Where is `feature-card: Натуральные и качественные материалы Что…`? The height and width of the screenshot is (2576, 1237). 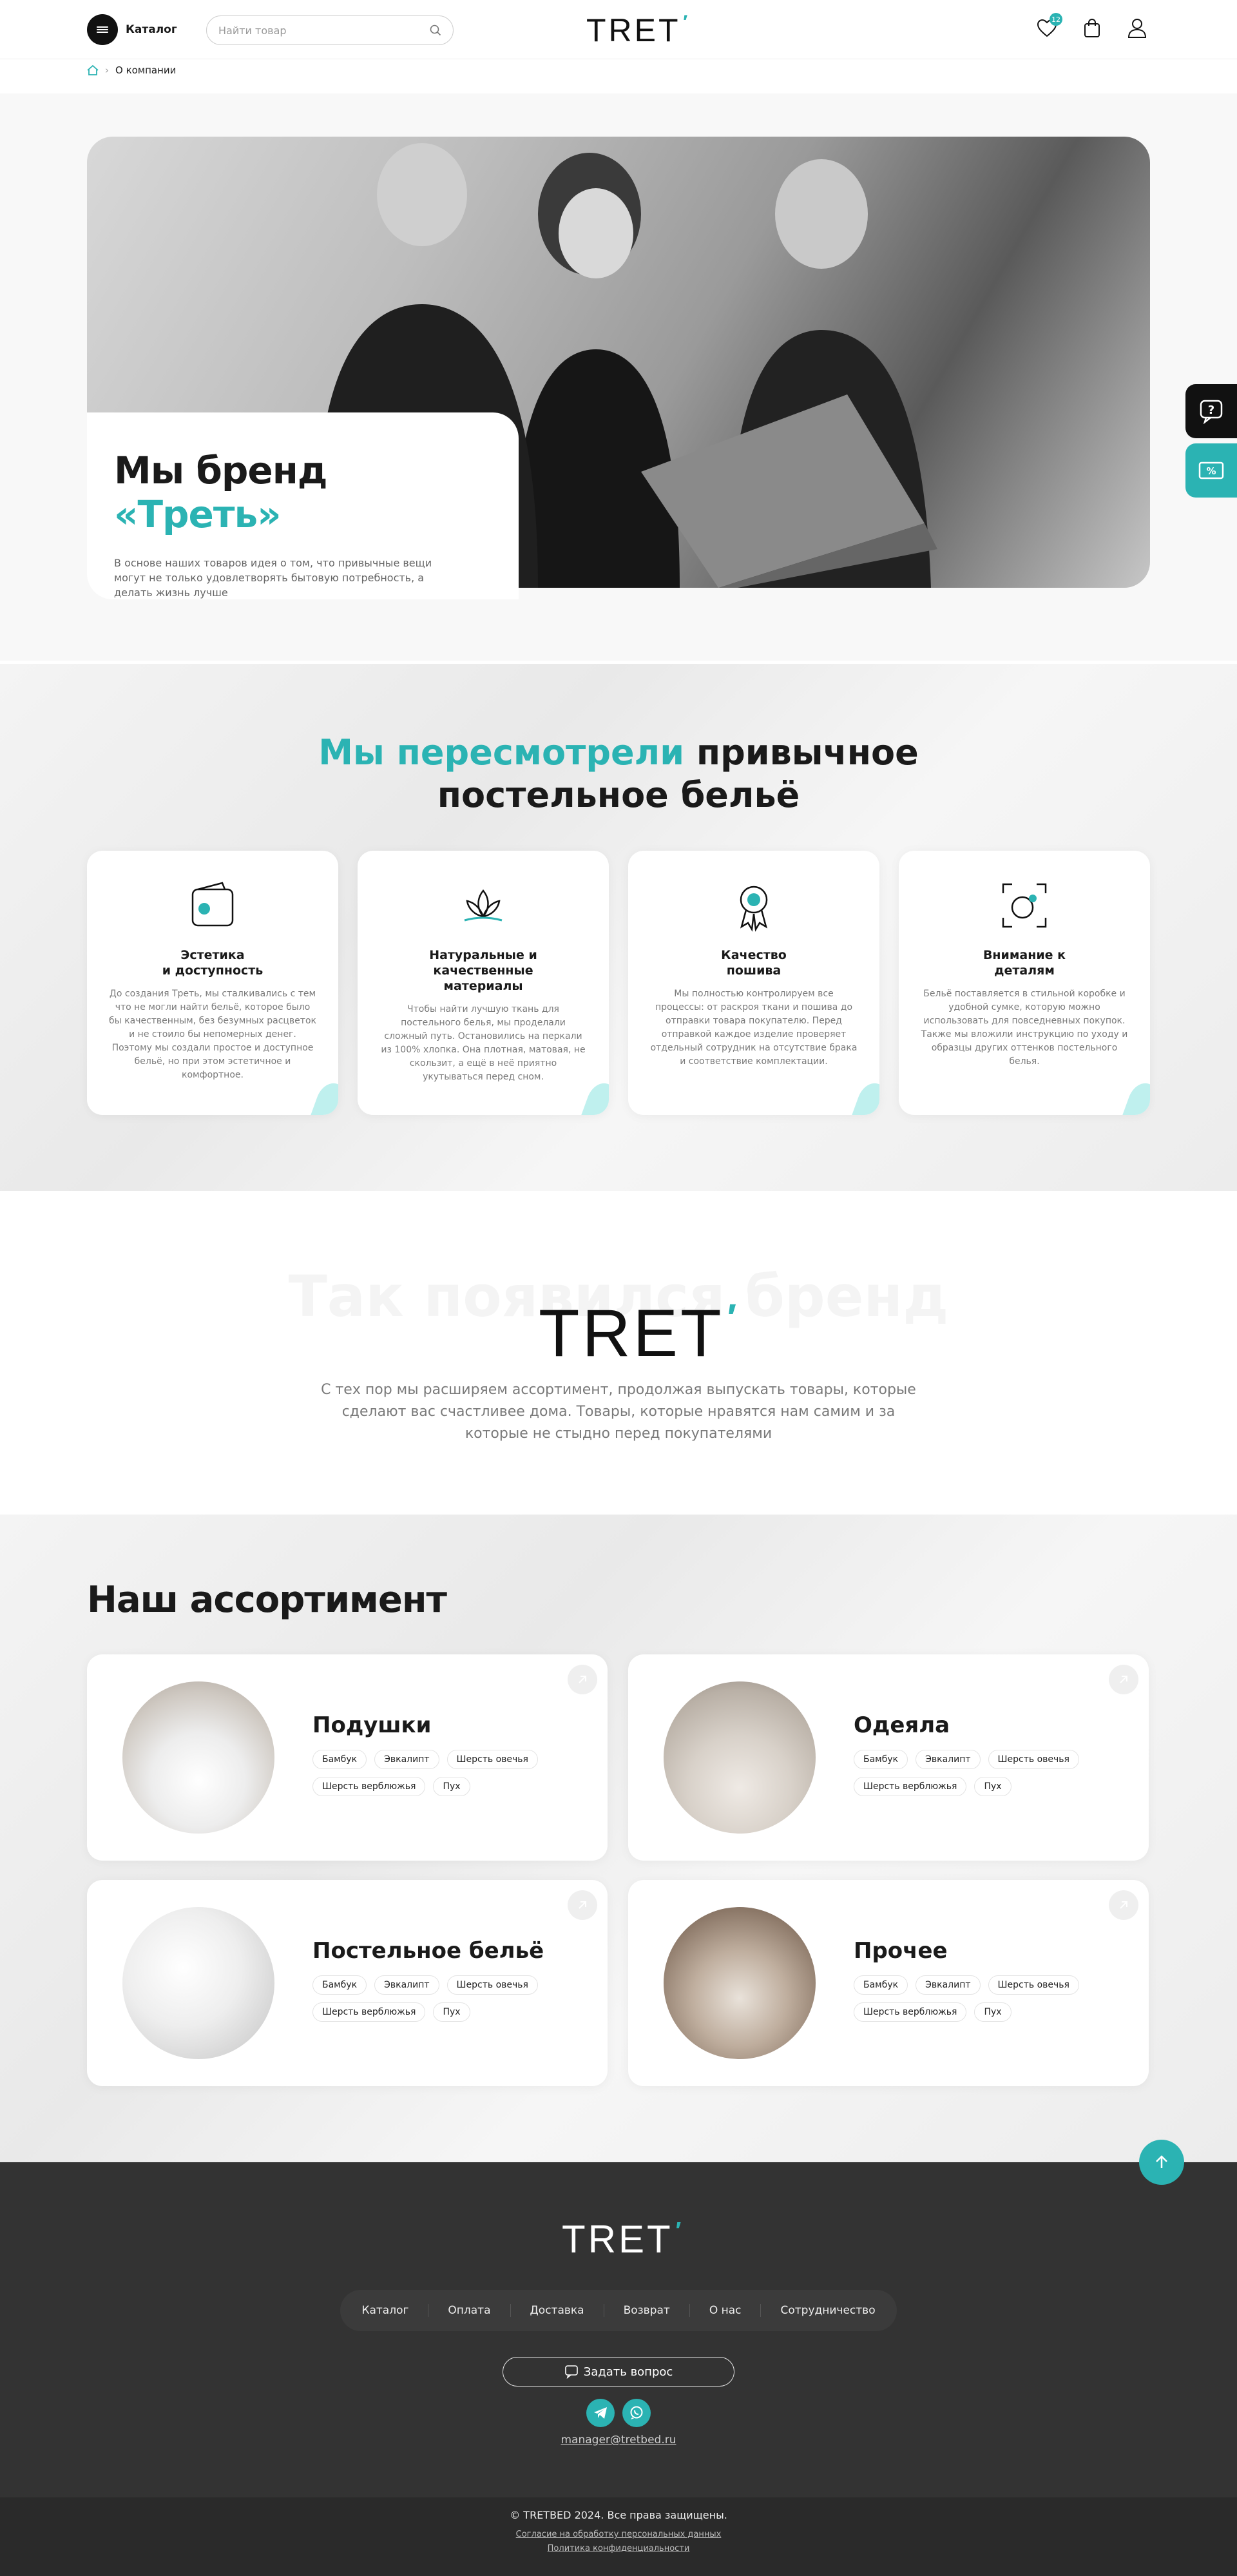
feature-card: Натуральные и качественные материалы Что… is located at coordinates (483, 983).